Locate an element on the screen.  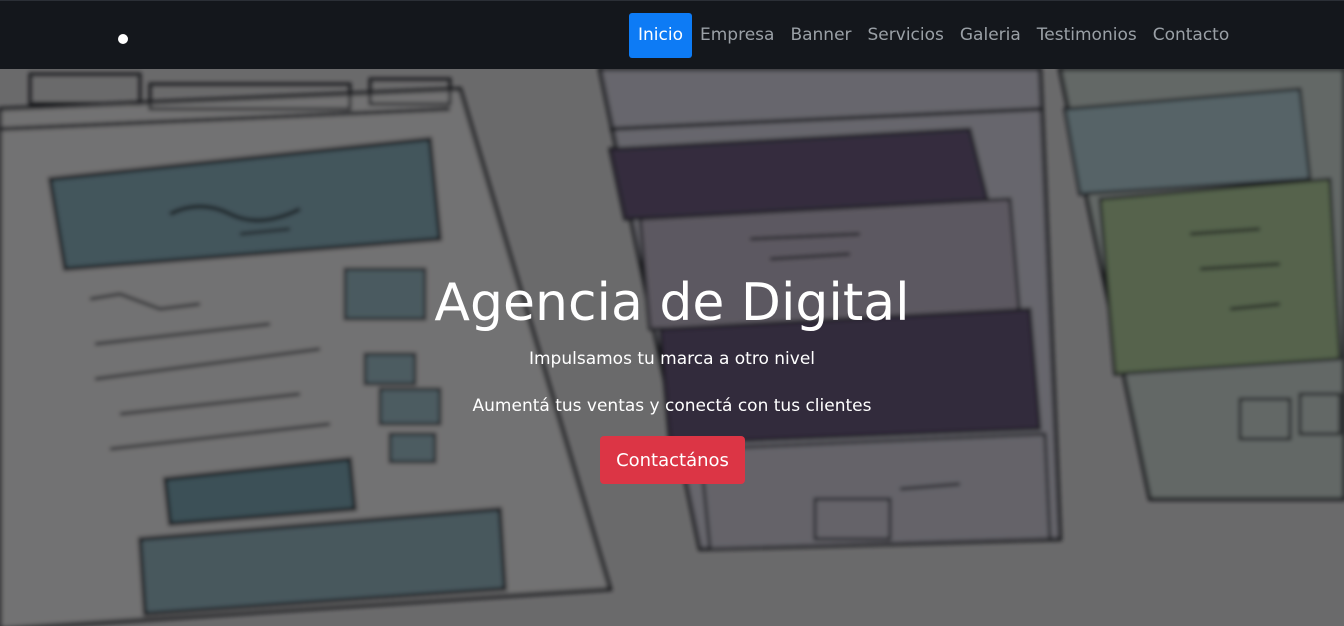
brand-logo-icon is located at coordinates (123, 39).